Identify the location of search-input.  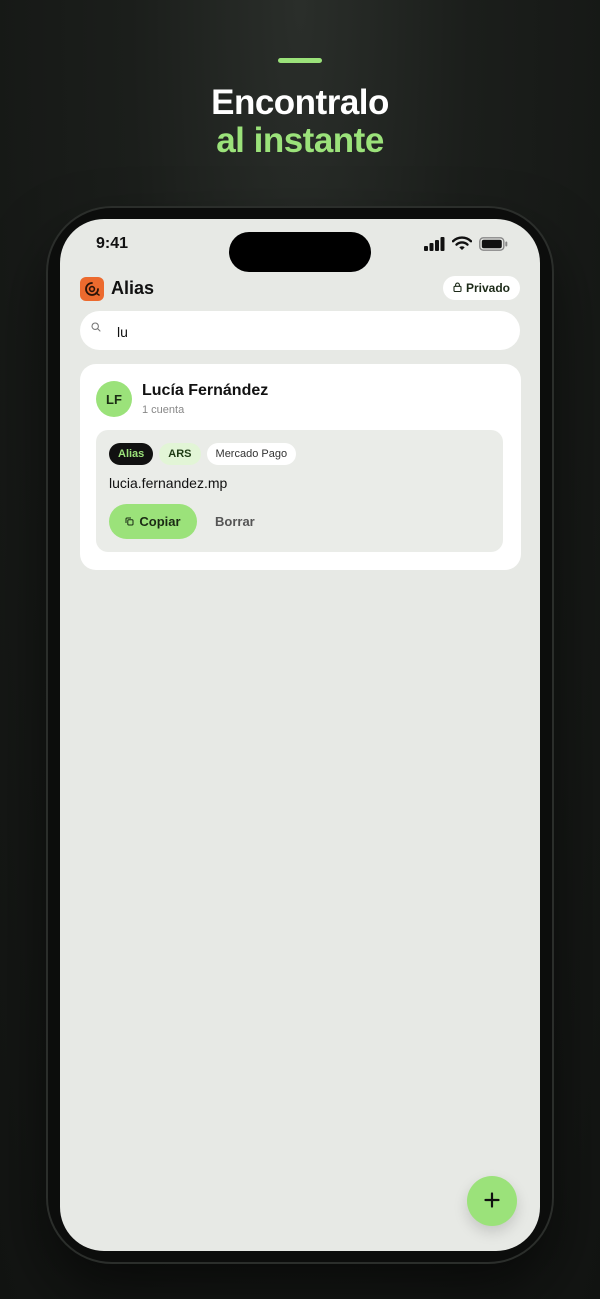
(307, 332).